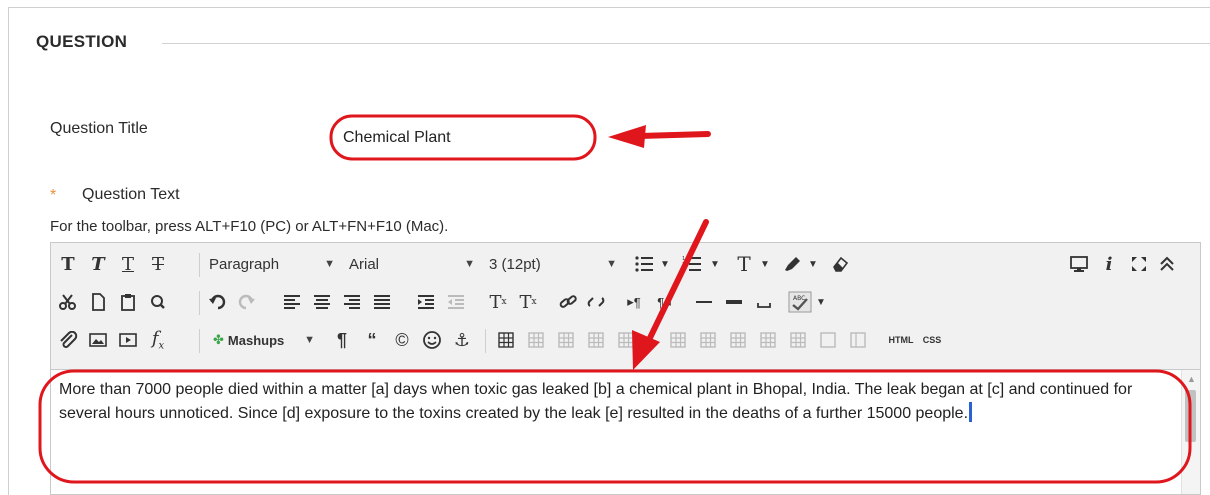  I want to click on equation-fx-icon: fx, so click(158, 340).